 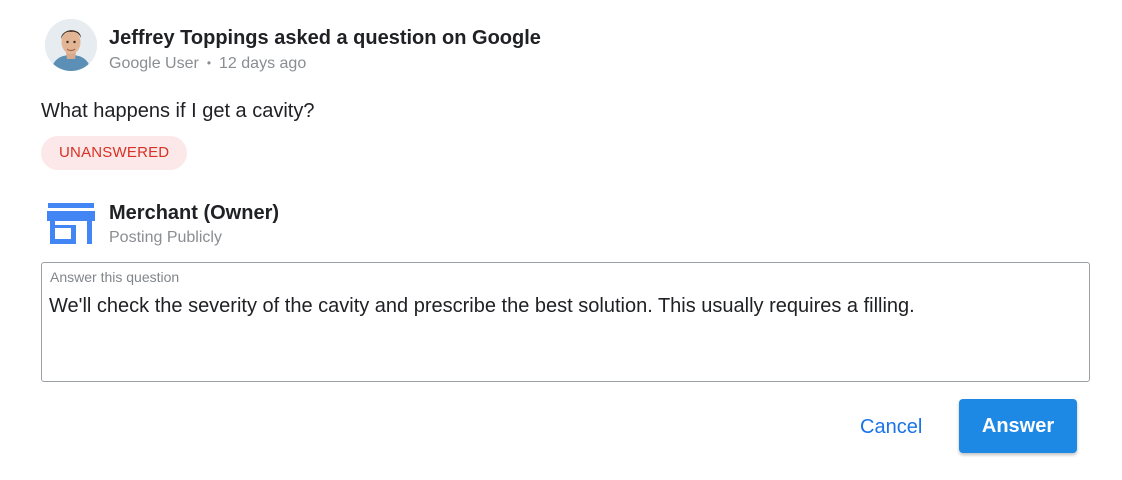 I want to click on answer-button: Answer, so click(x=1018, y=426).